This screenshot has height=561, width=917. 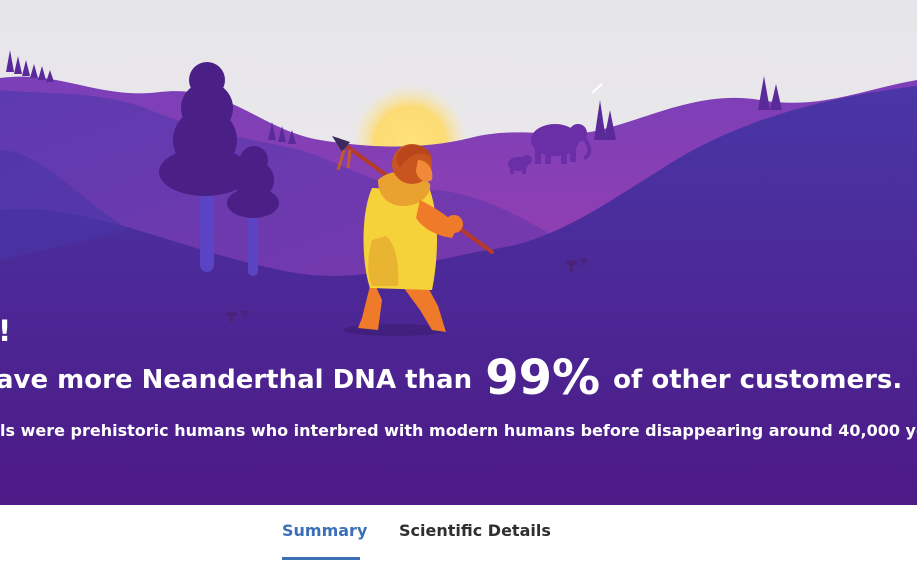 I want to click on headline-prefix: ave more Neanderthal DNA than, so click(x=236, y=380).